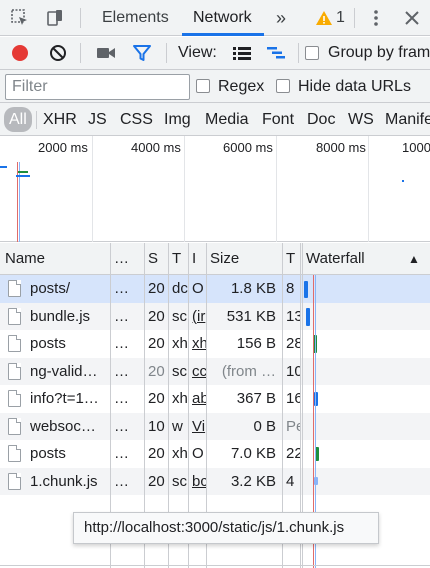 This screenshot has width=430, height=568. I want to click on type-filter-all: All, so click(18, 119).